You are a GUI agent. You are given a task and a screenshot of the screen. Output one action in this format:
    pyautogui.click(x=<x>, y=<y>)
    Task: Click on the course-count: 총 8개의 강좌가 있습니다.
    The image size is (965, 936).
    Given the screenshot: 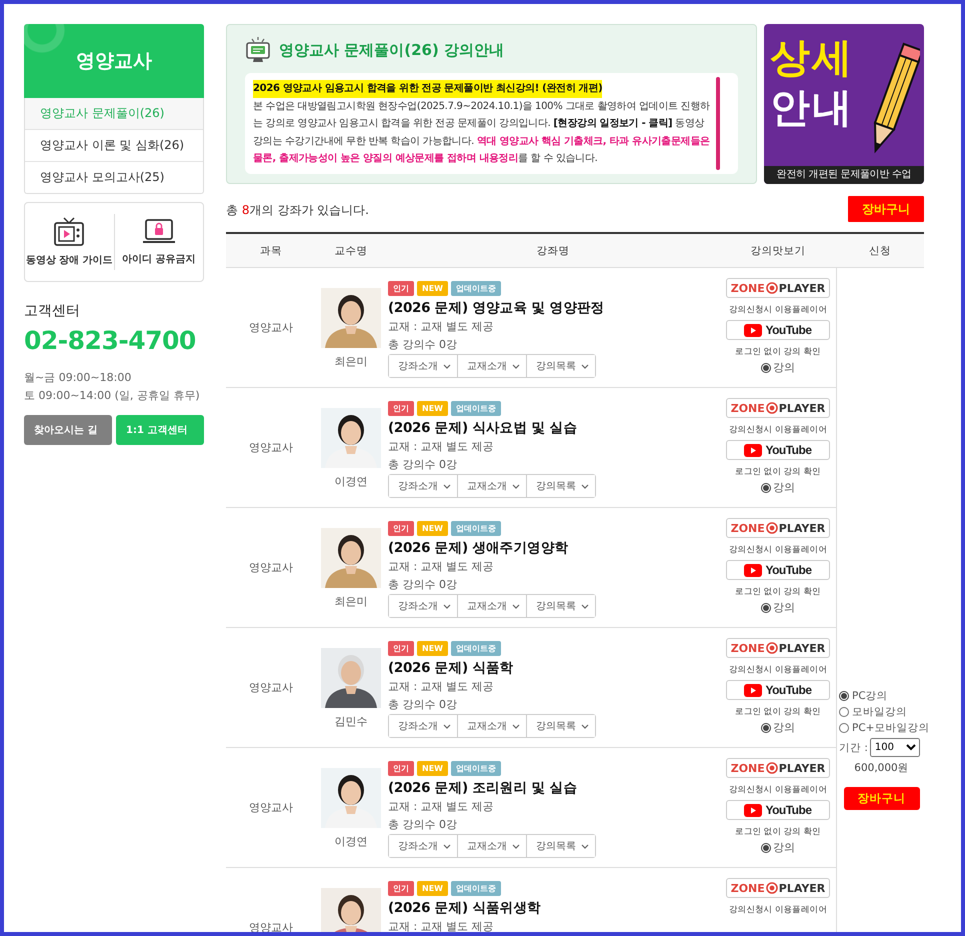 What is the action you would take?
    pyautogui.click(x=297, y=210)
    